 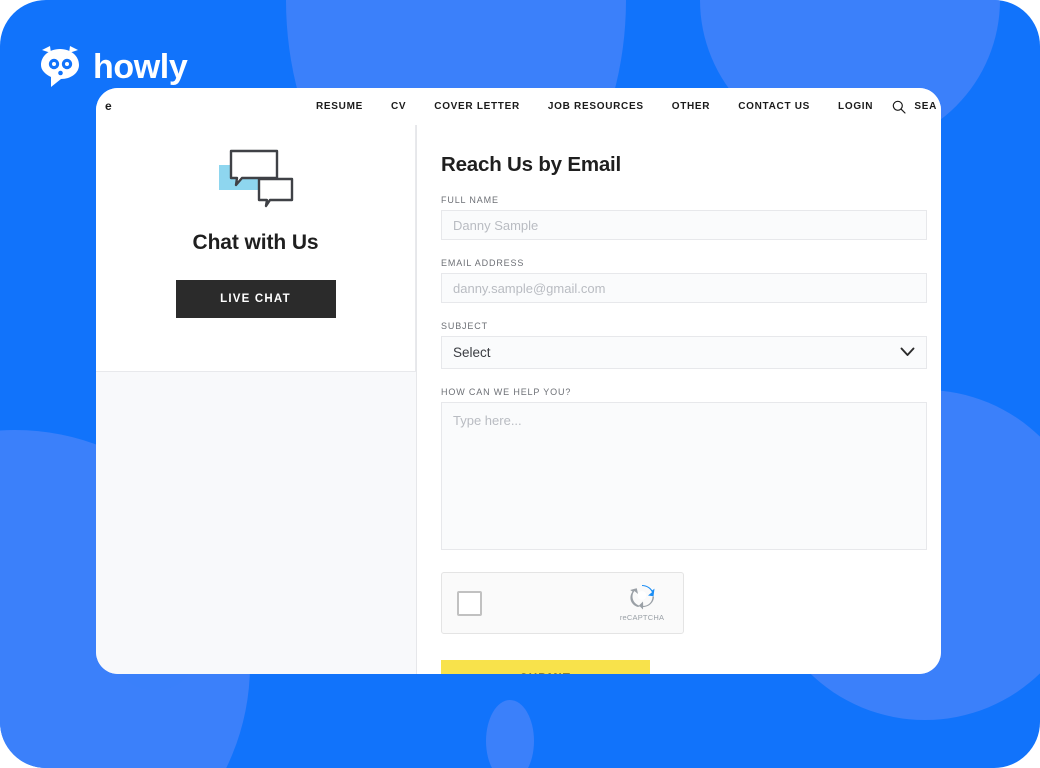 What do you see at coordinates (255, 242) in the screenshot?
I see `chat-title: Chat with Us` at bounding box center [255, 242].